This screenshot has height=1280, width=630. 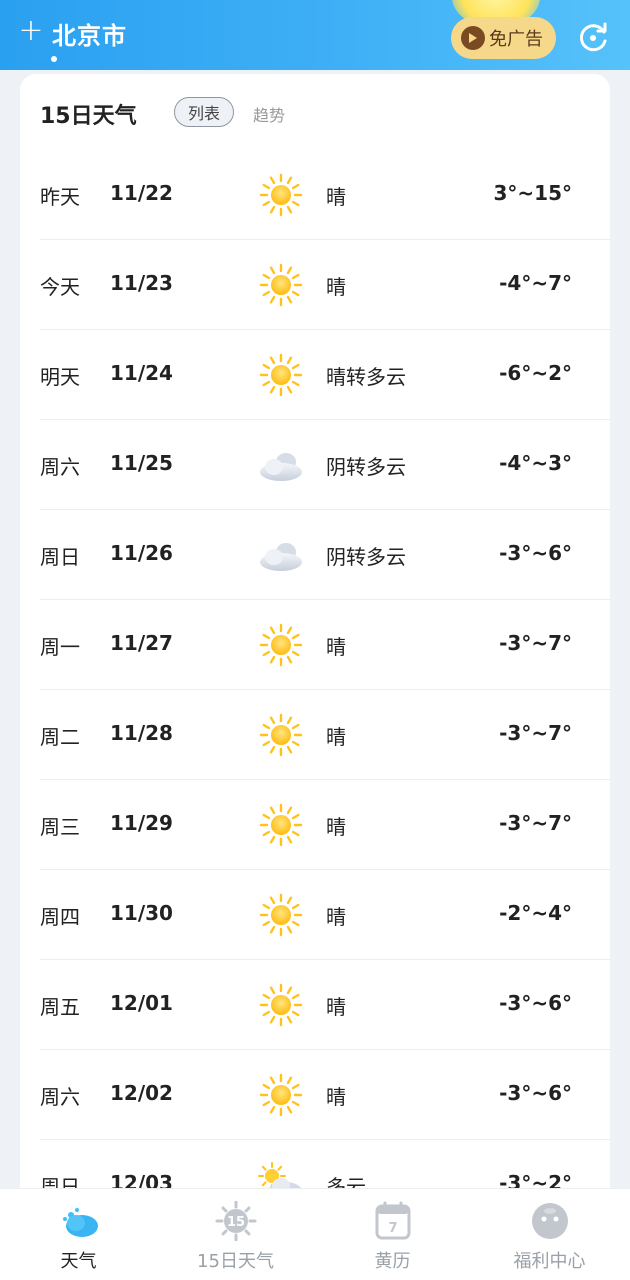 What do you see at coordinates (141, 1093) in the screenshot?
I see `forecast-date: 12/02` at bounding box center [141, 1093].